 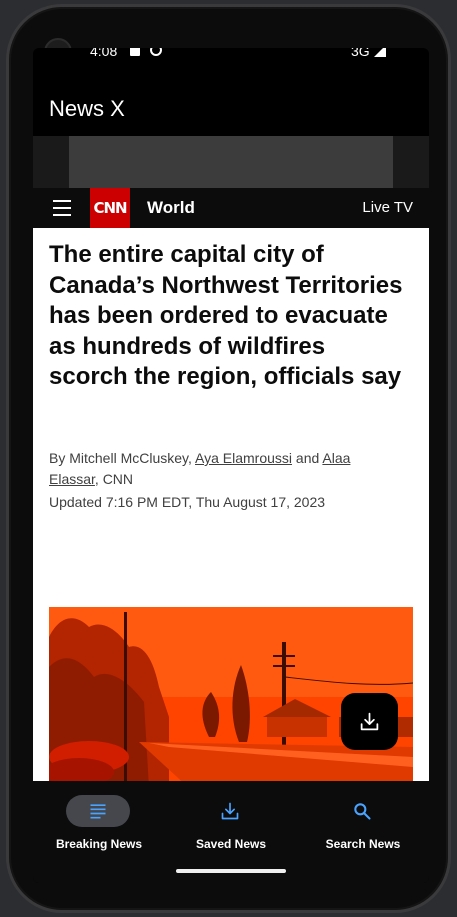 I want to click on app-bar: News X, so click(x=231, y=106).